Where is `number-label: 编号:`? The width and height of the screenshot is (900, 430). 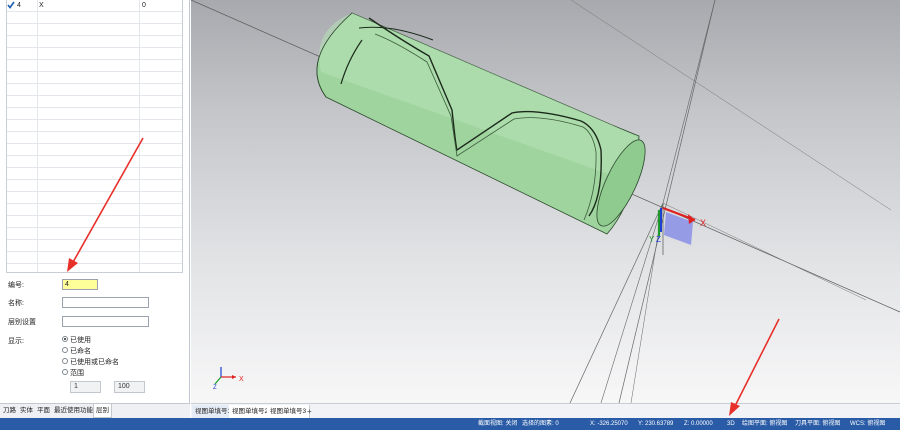 number-label: 编号: is located at coordinates (16, 285).